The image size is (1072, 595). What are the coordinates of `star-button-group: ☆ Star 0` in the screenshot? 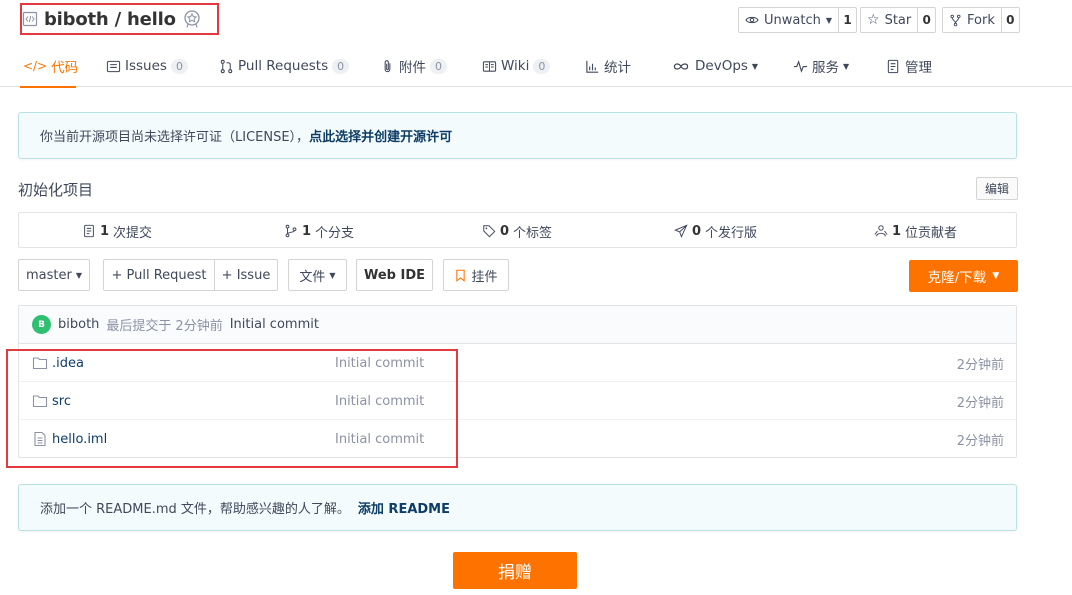 It's located at (898, 20).